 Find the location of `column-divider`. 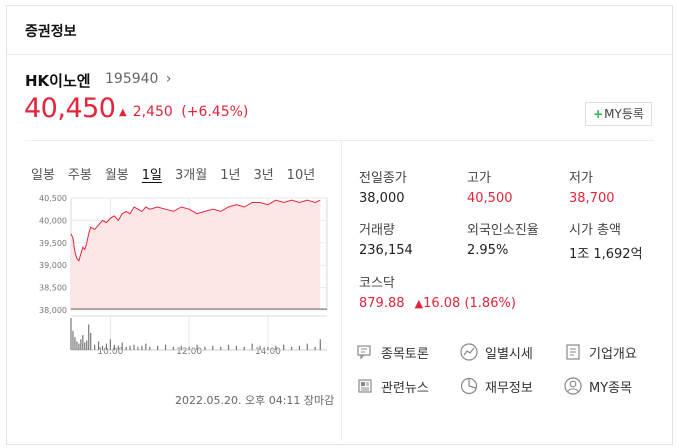

column-divider is located at coordinates (341, 291).